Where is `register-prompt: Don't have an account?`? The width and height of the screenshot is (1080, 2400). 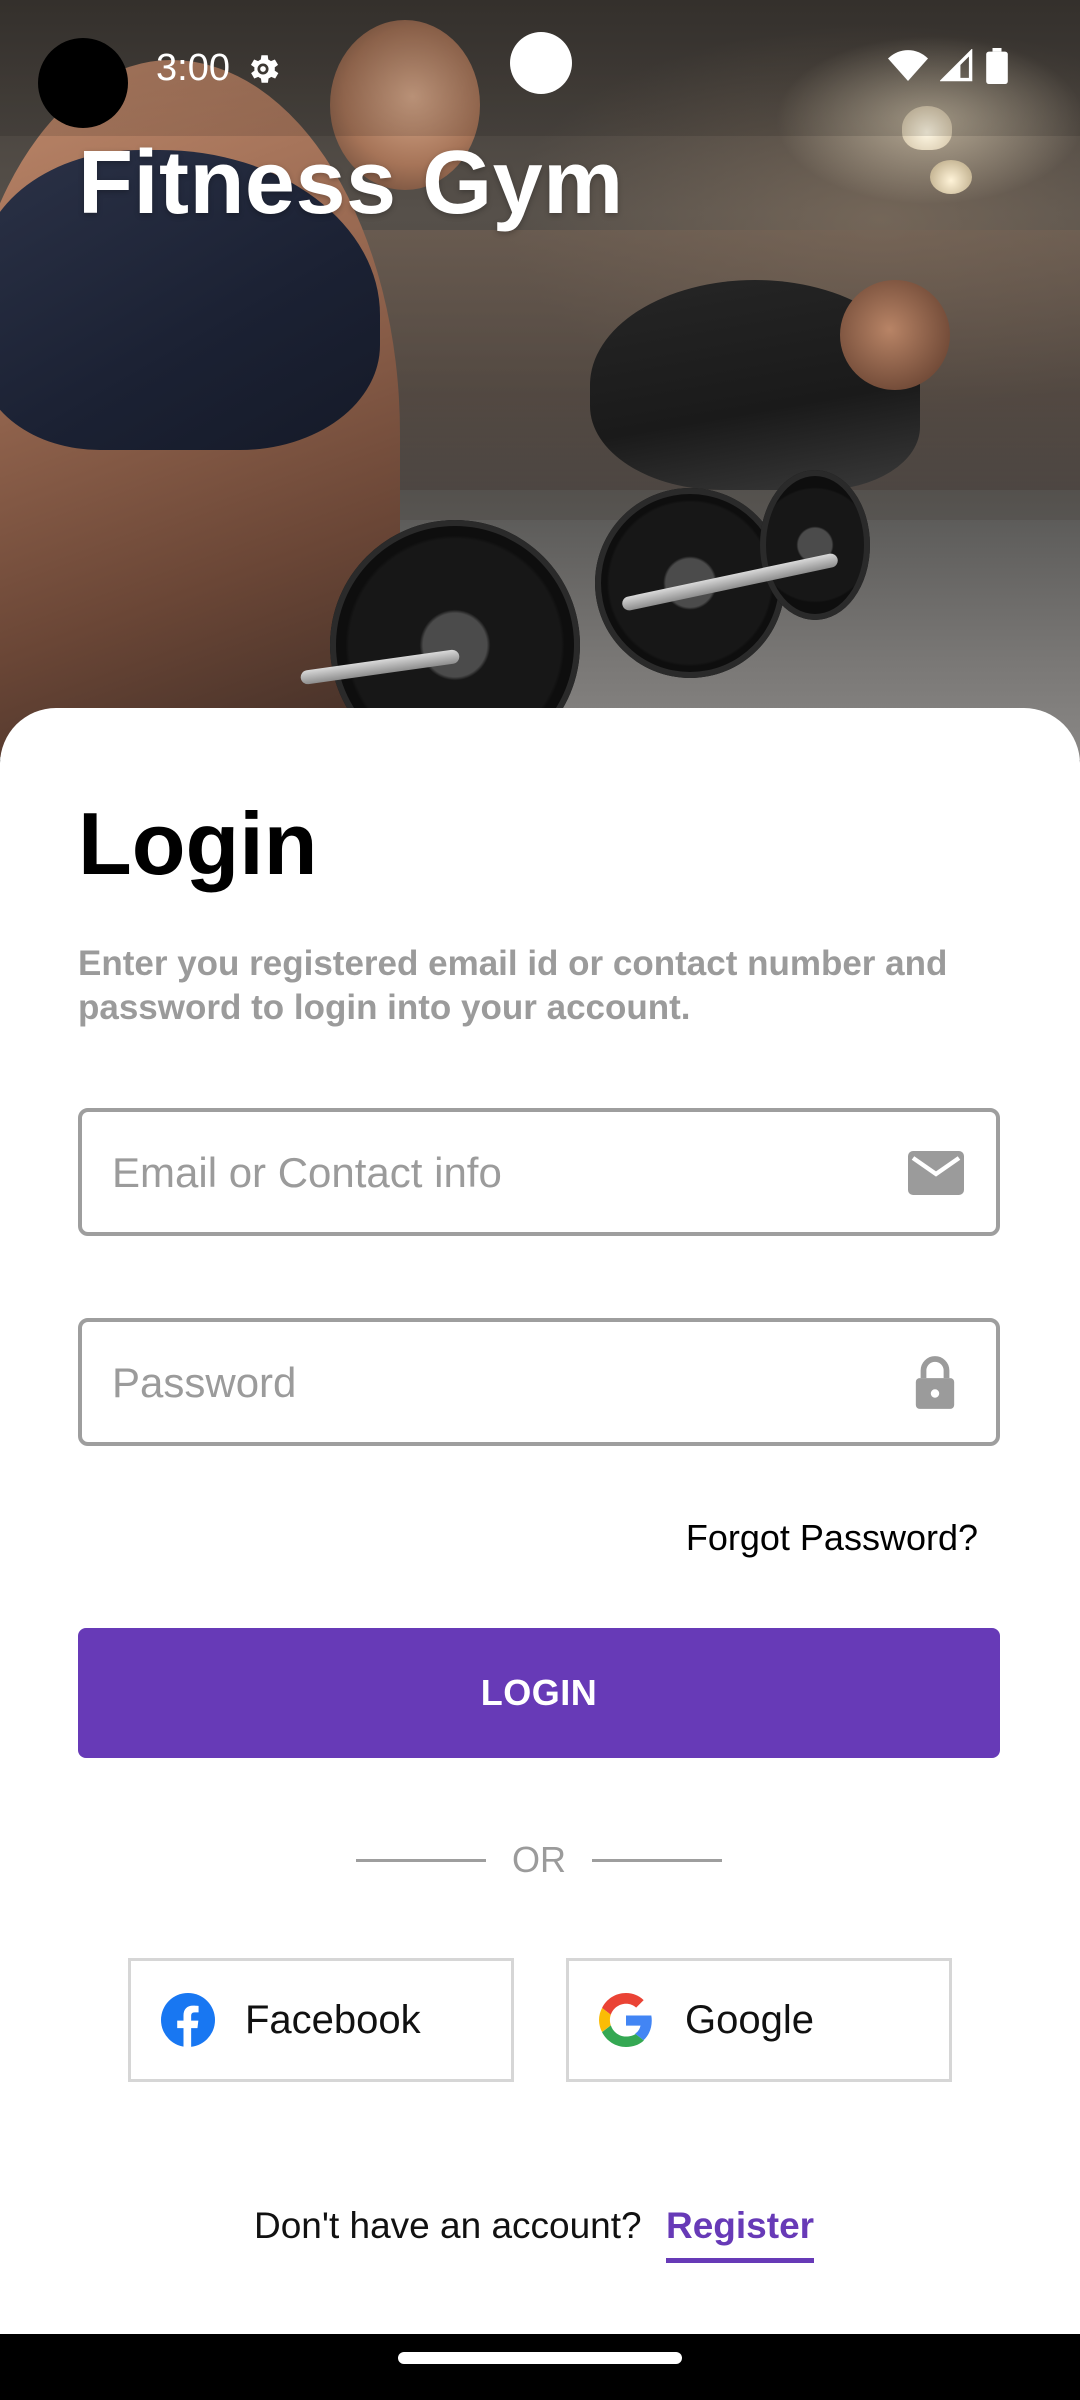 register-prompt: Don't have an account? is located at coordinates (448, 2225).